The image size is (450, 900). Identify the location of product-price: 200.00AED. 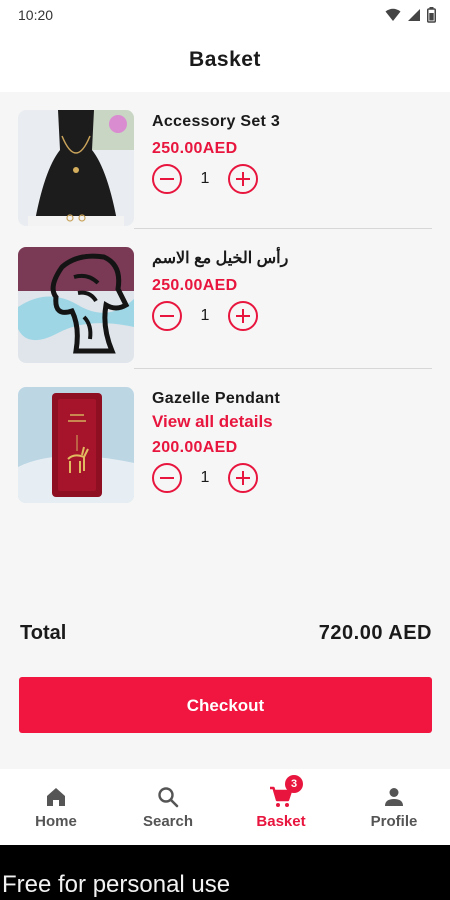
(195, 447).